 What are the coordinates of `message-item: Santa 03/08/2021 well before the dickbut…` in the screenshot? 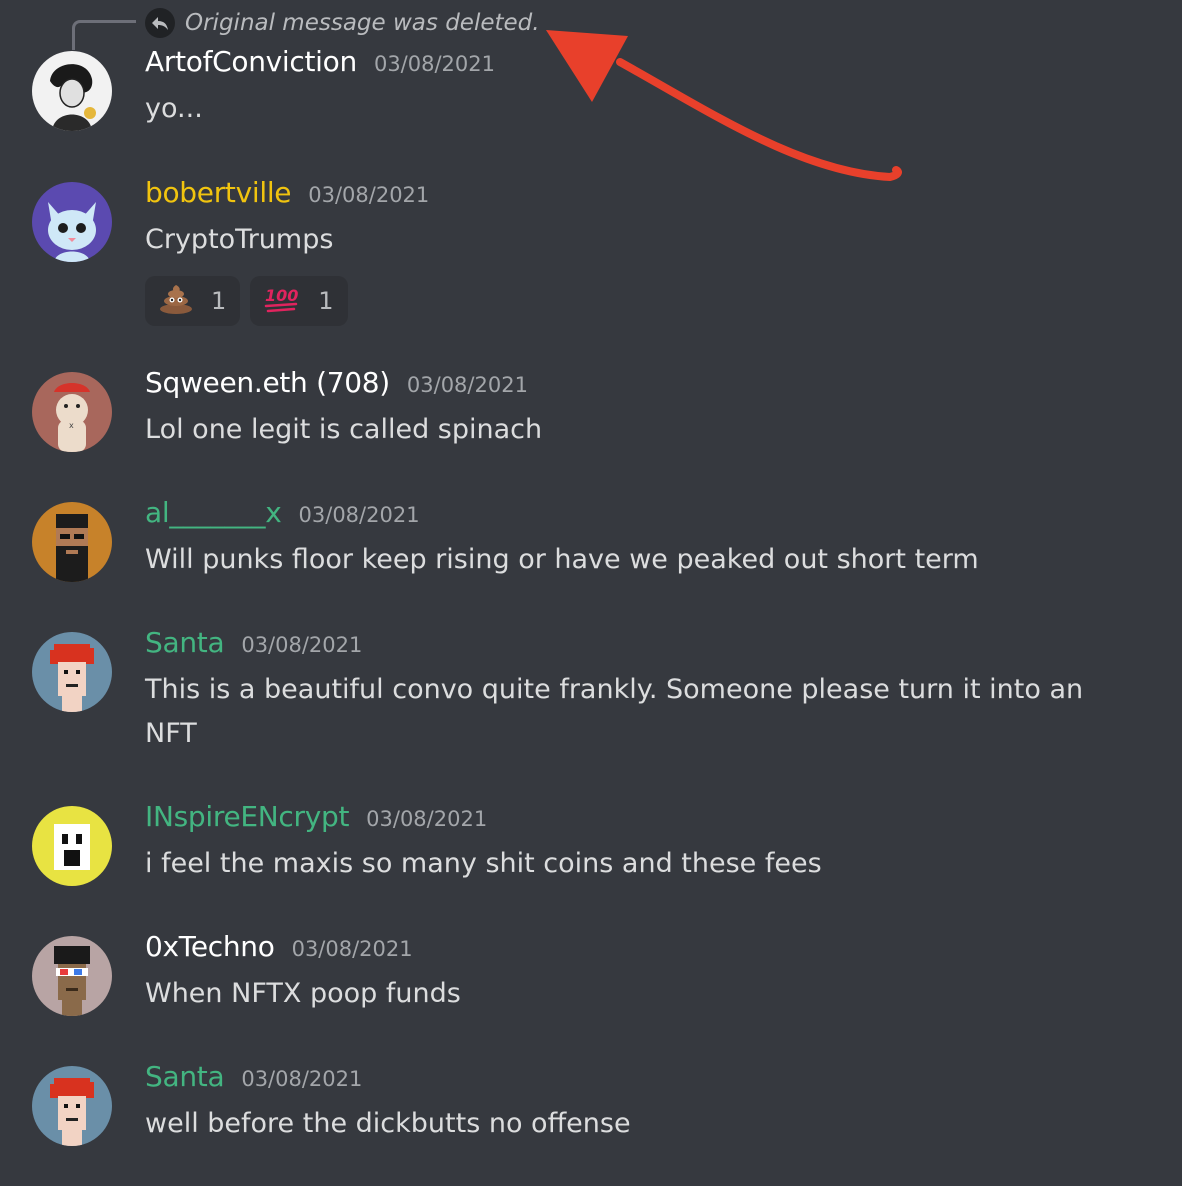 It's located at (591, 1123).